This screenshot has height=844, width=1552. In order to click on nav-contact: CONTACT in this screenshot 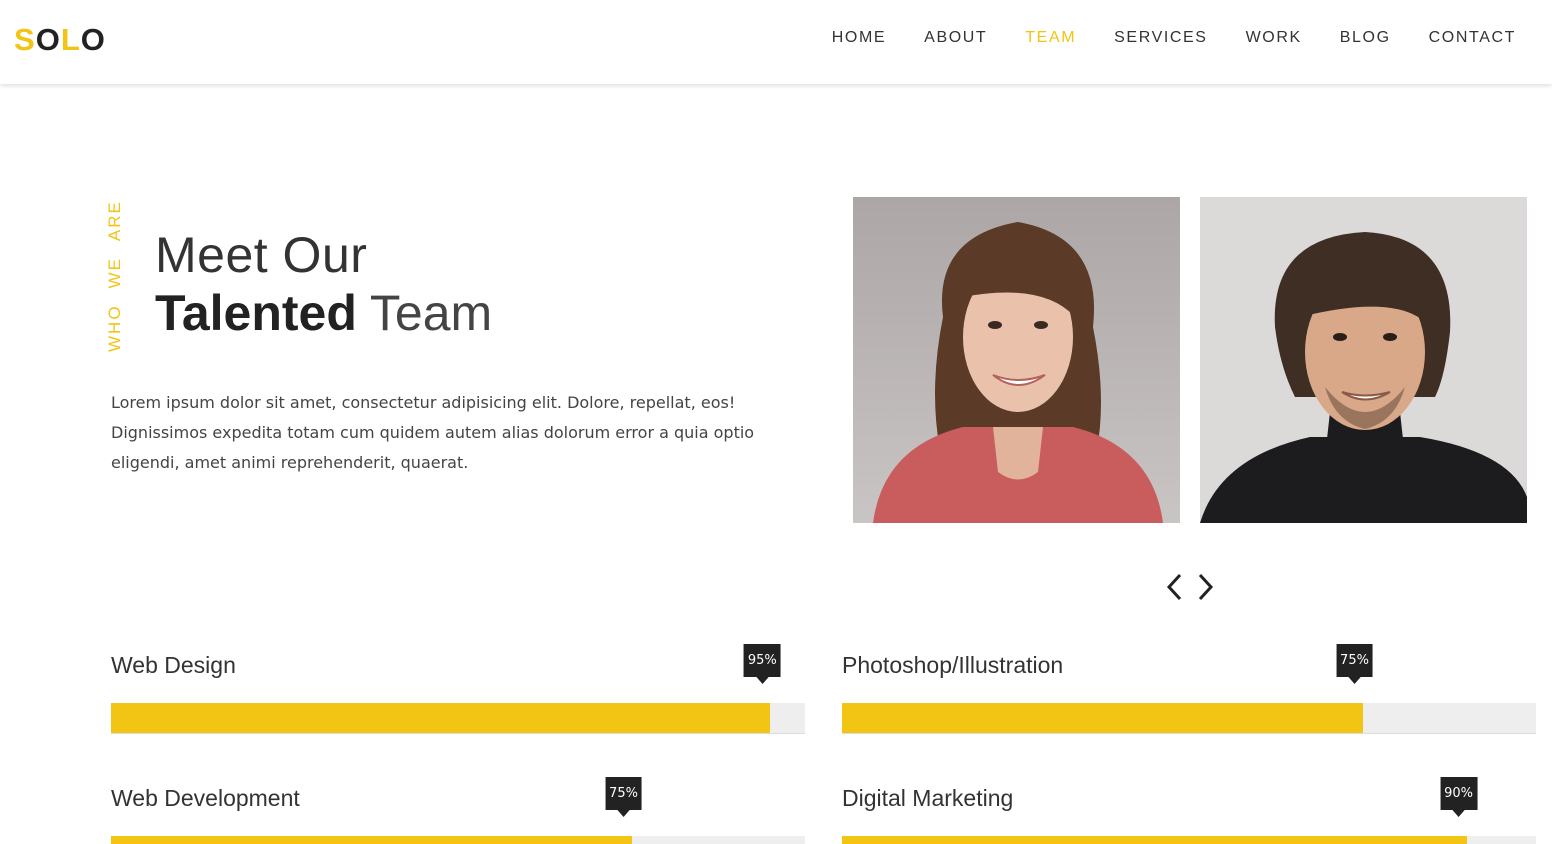, I will do `click(1472, 38)`.